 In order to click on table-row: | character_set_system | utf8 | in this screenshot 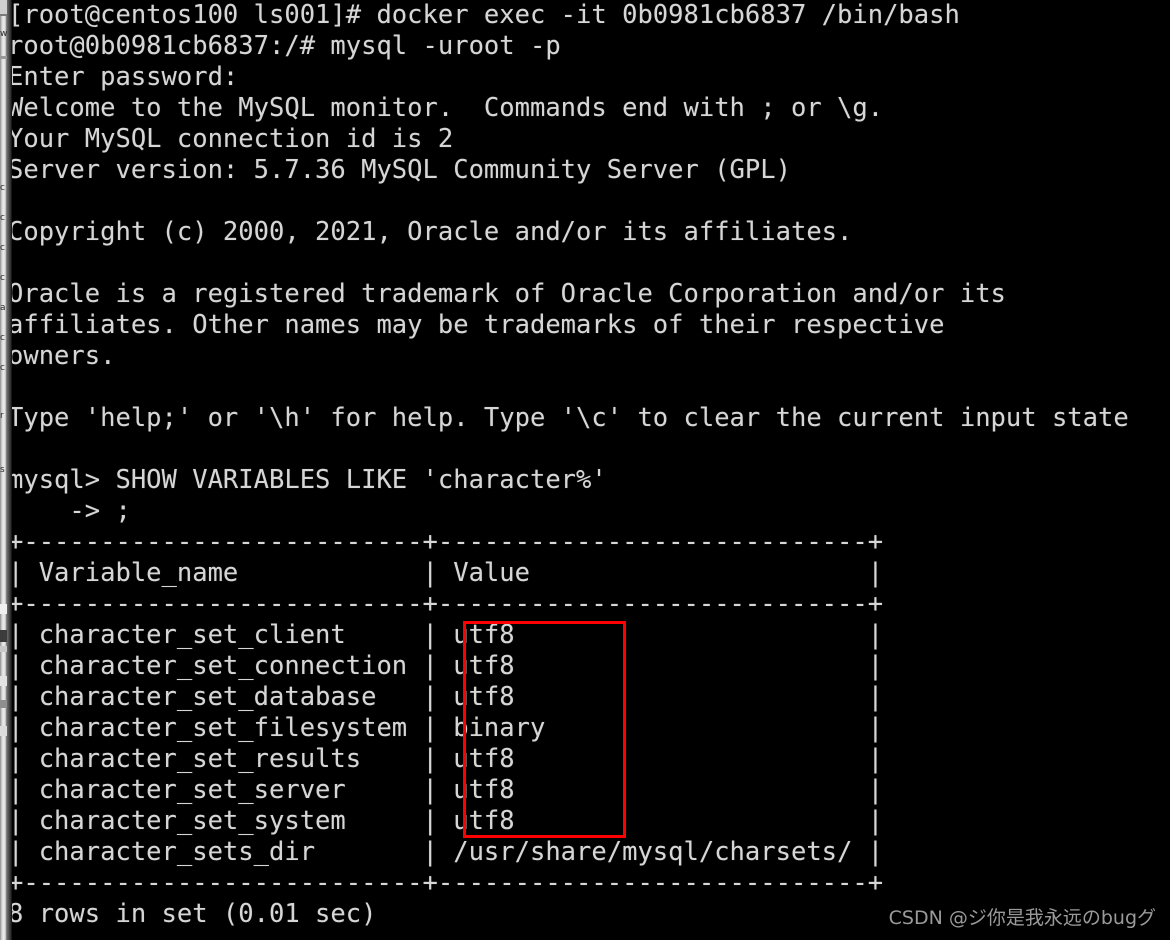, I will do `click(446, 821)`.